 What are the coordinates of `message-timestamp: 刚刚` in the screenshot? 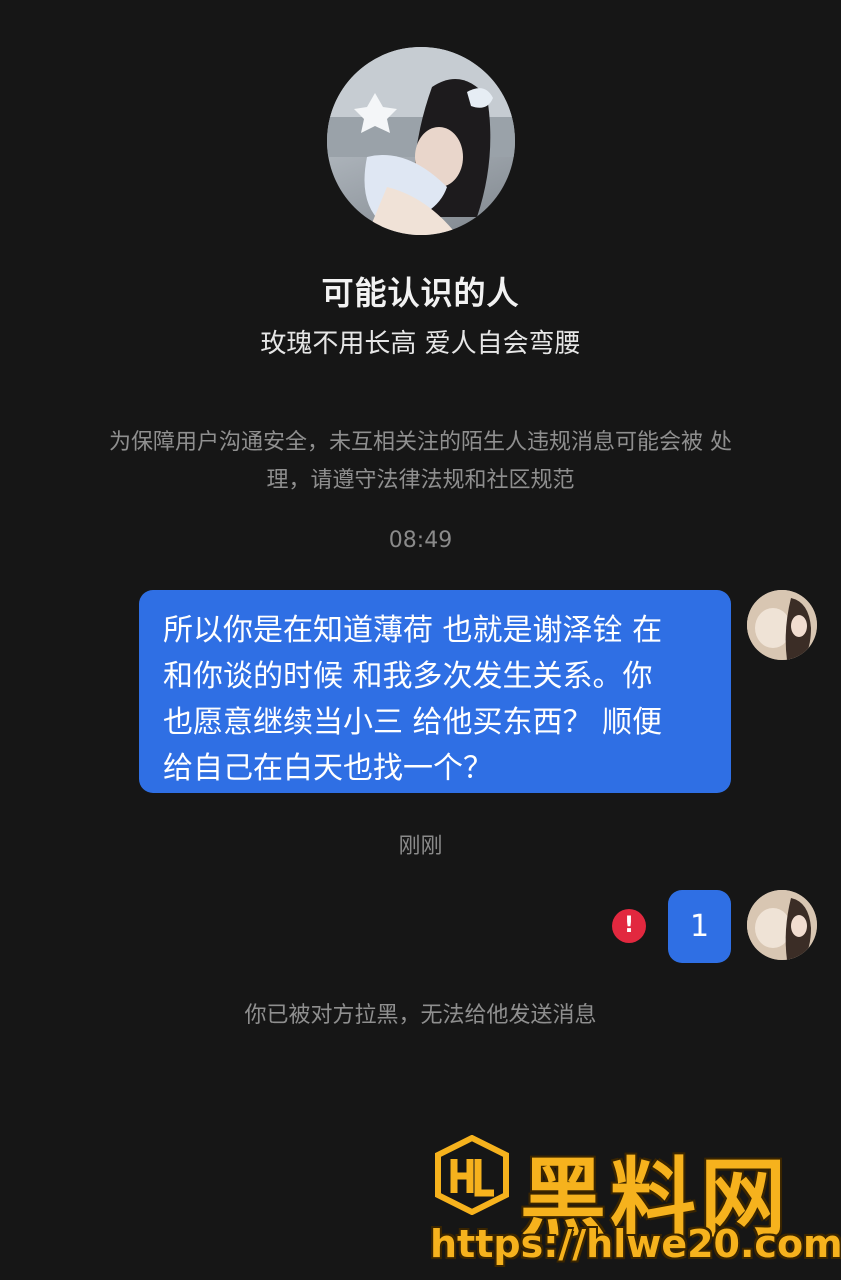 It's located at (420, 846).